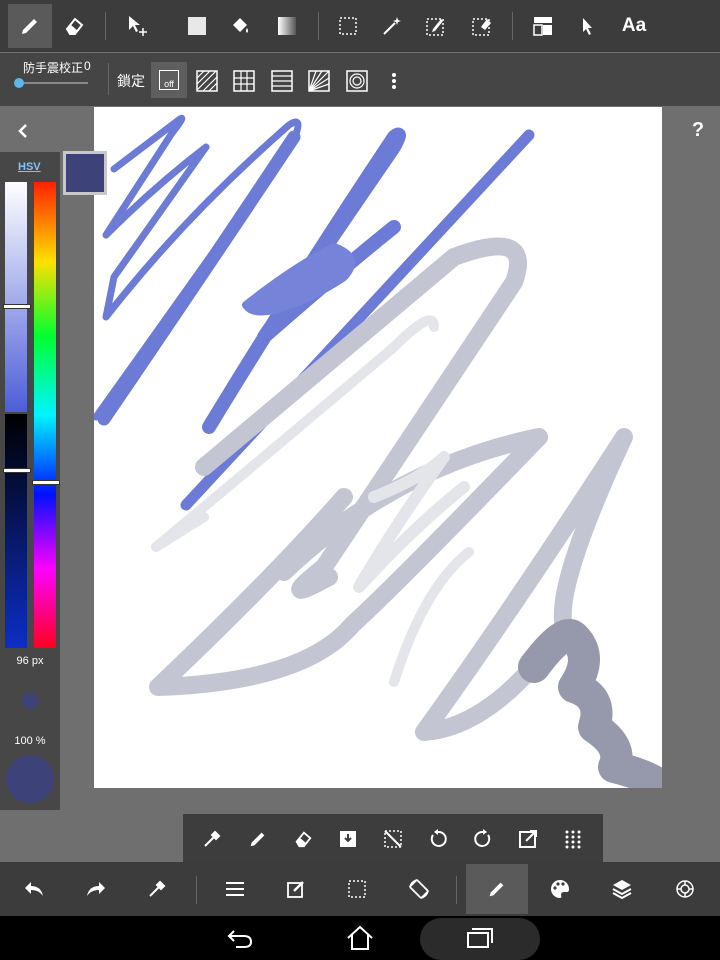 This screenshot has height=960, width=720. I want to click on layers-icon, so click(622, 890).